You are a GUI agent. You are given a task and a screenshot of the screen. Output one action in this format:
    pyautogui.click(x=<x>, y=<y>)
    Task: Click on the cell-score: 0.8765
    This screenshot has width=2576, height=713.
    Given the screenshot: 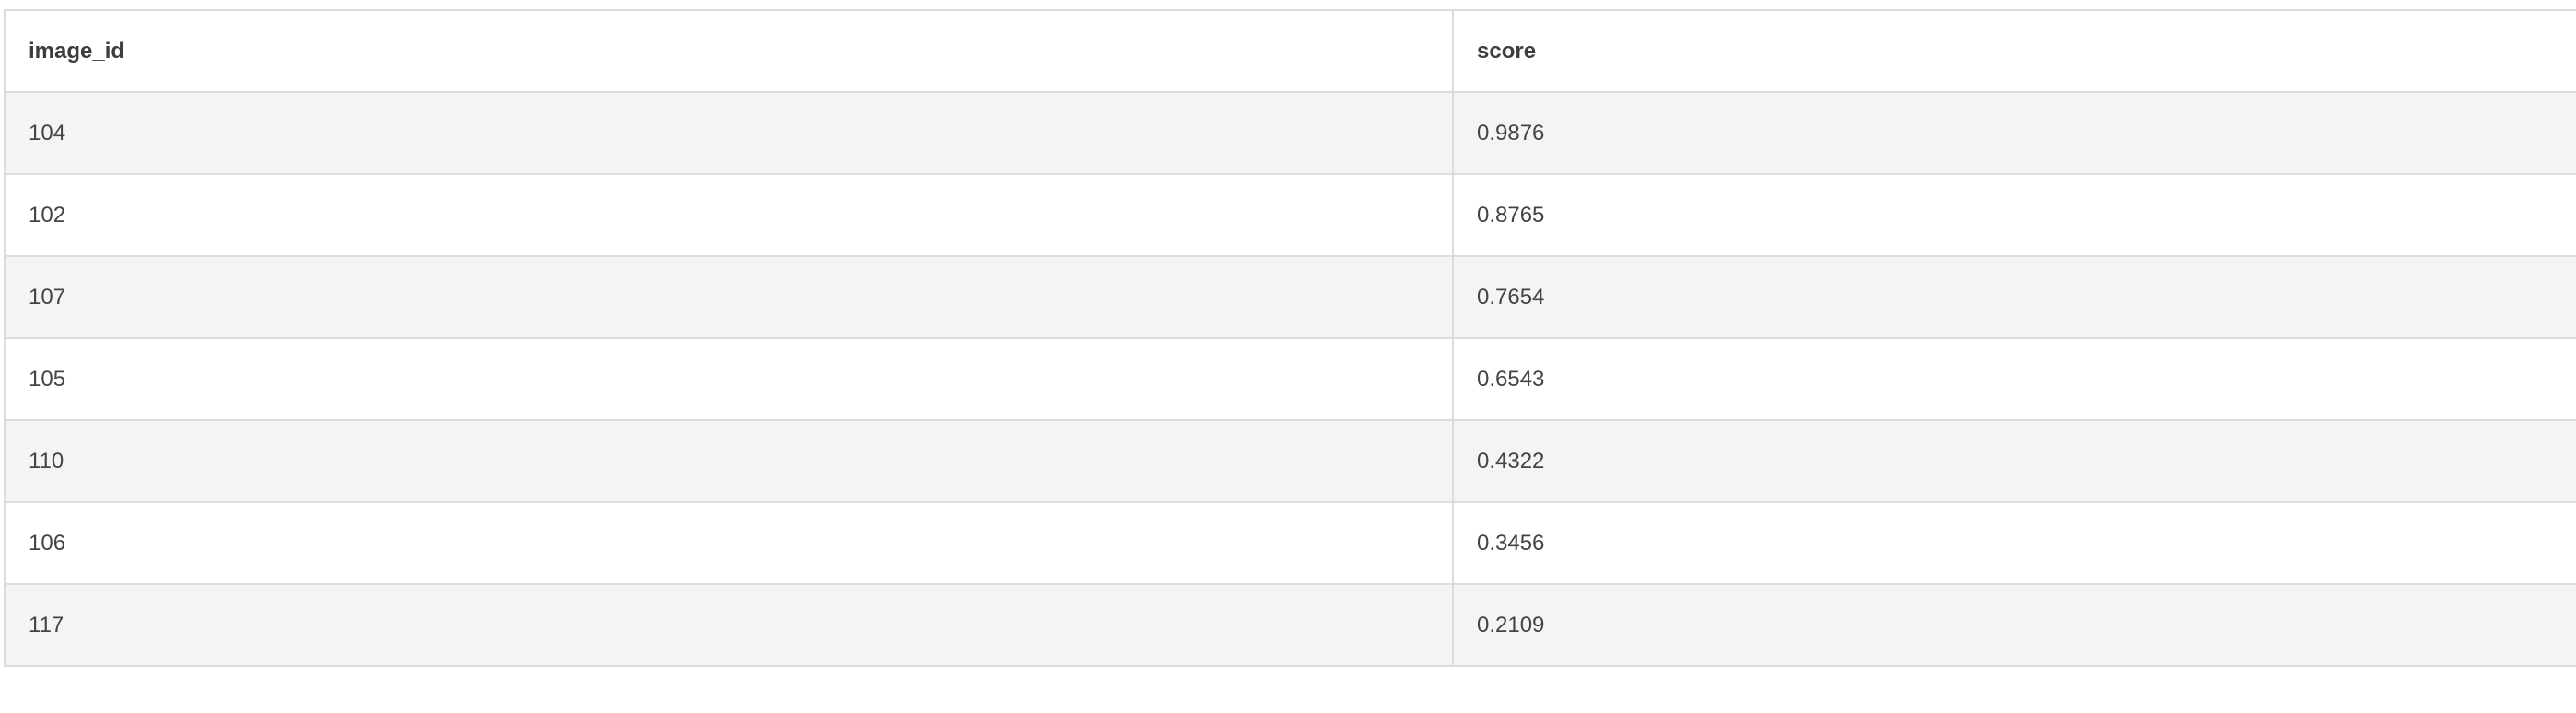 What is the action you would take?
    pyautogui.click(x=2014, y=215)
    